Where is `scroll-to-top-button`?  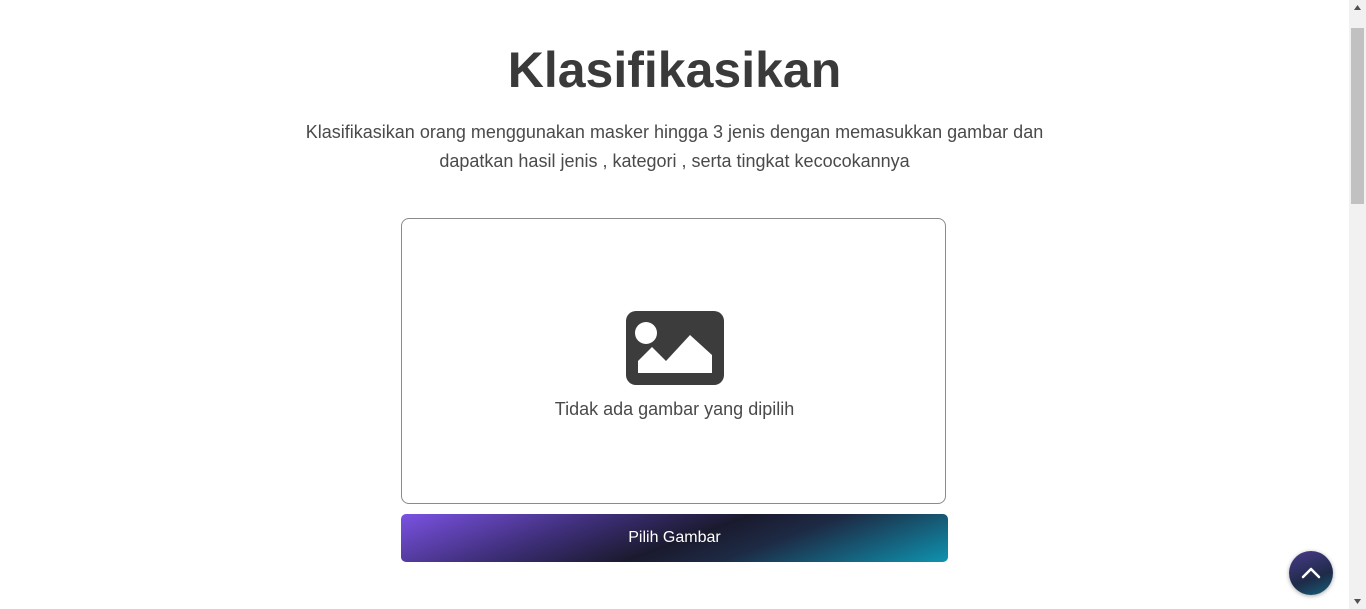 scroll-to-top-button is located at coordinates (1311, 573).